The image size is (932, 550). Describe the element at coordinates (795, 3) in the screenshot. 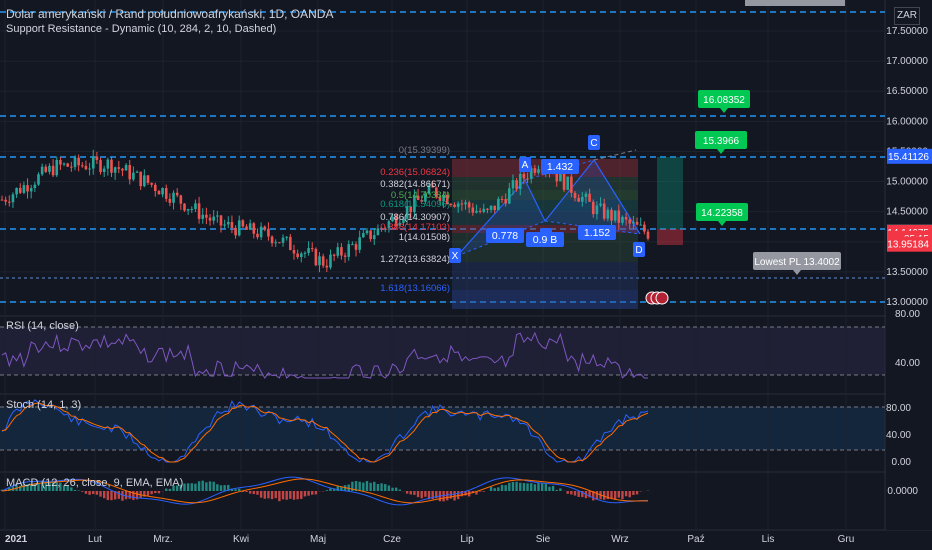

I see `callout-top-cropped` at that location.